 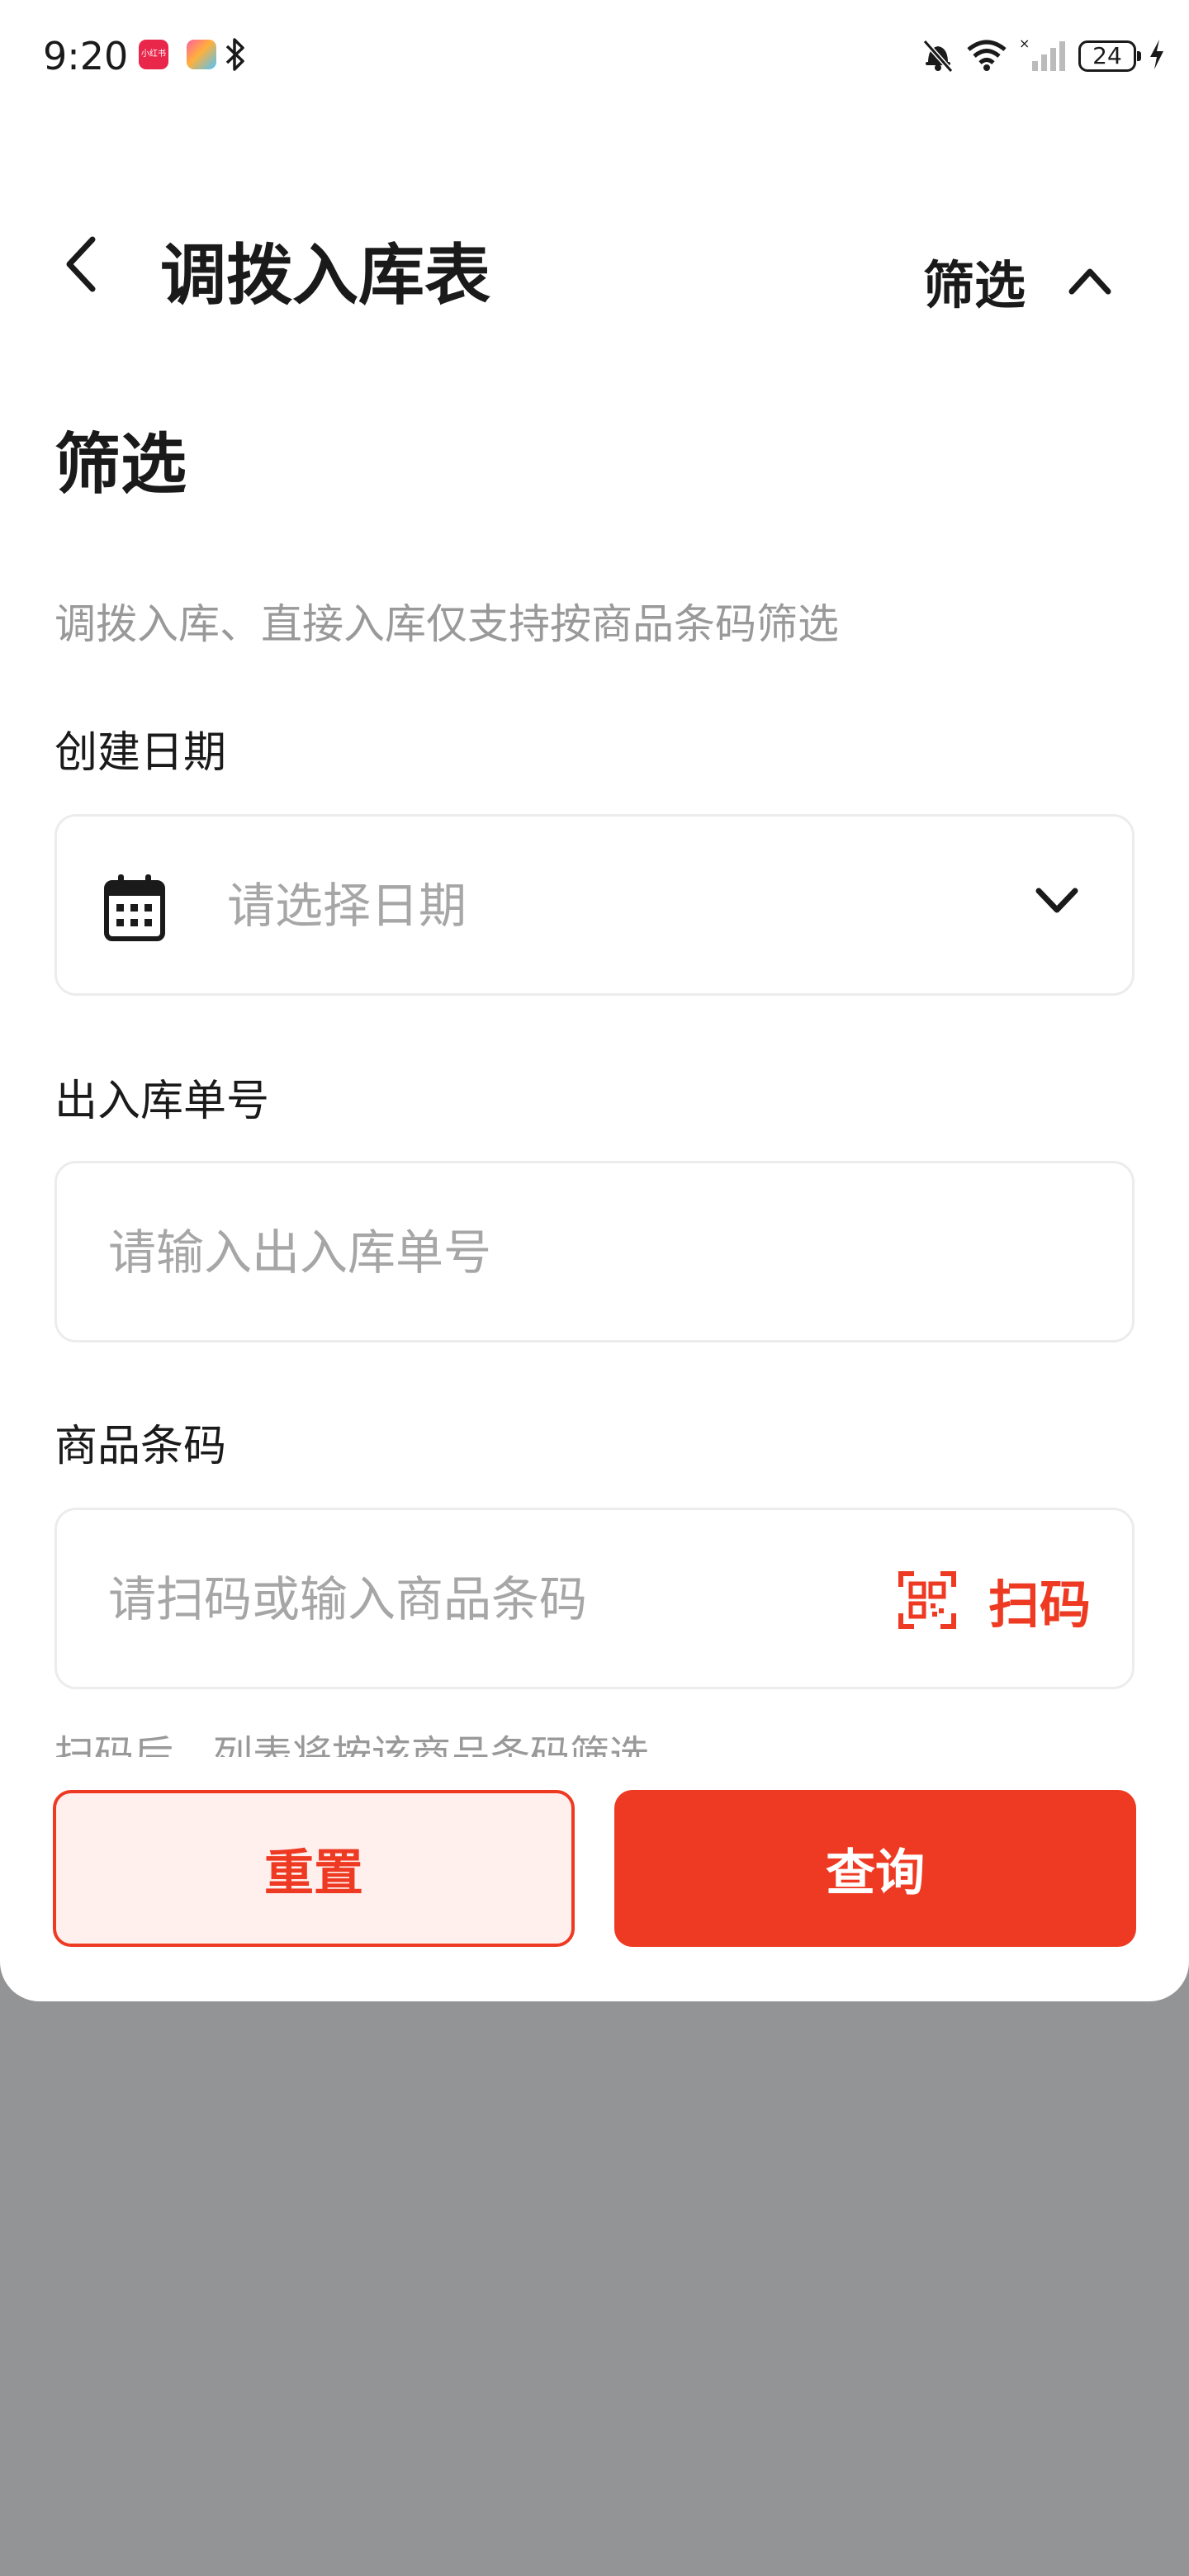 What do you see at coordinates (594, 264) in the screenshot?
I see `page-header: 调拨入库表 筛选` at bounding box center [594, 264].